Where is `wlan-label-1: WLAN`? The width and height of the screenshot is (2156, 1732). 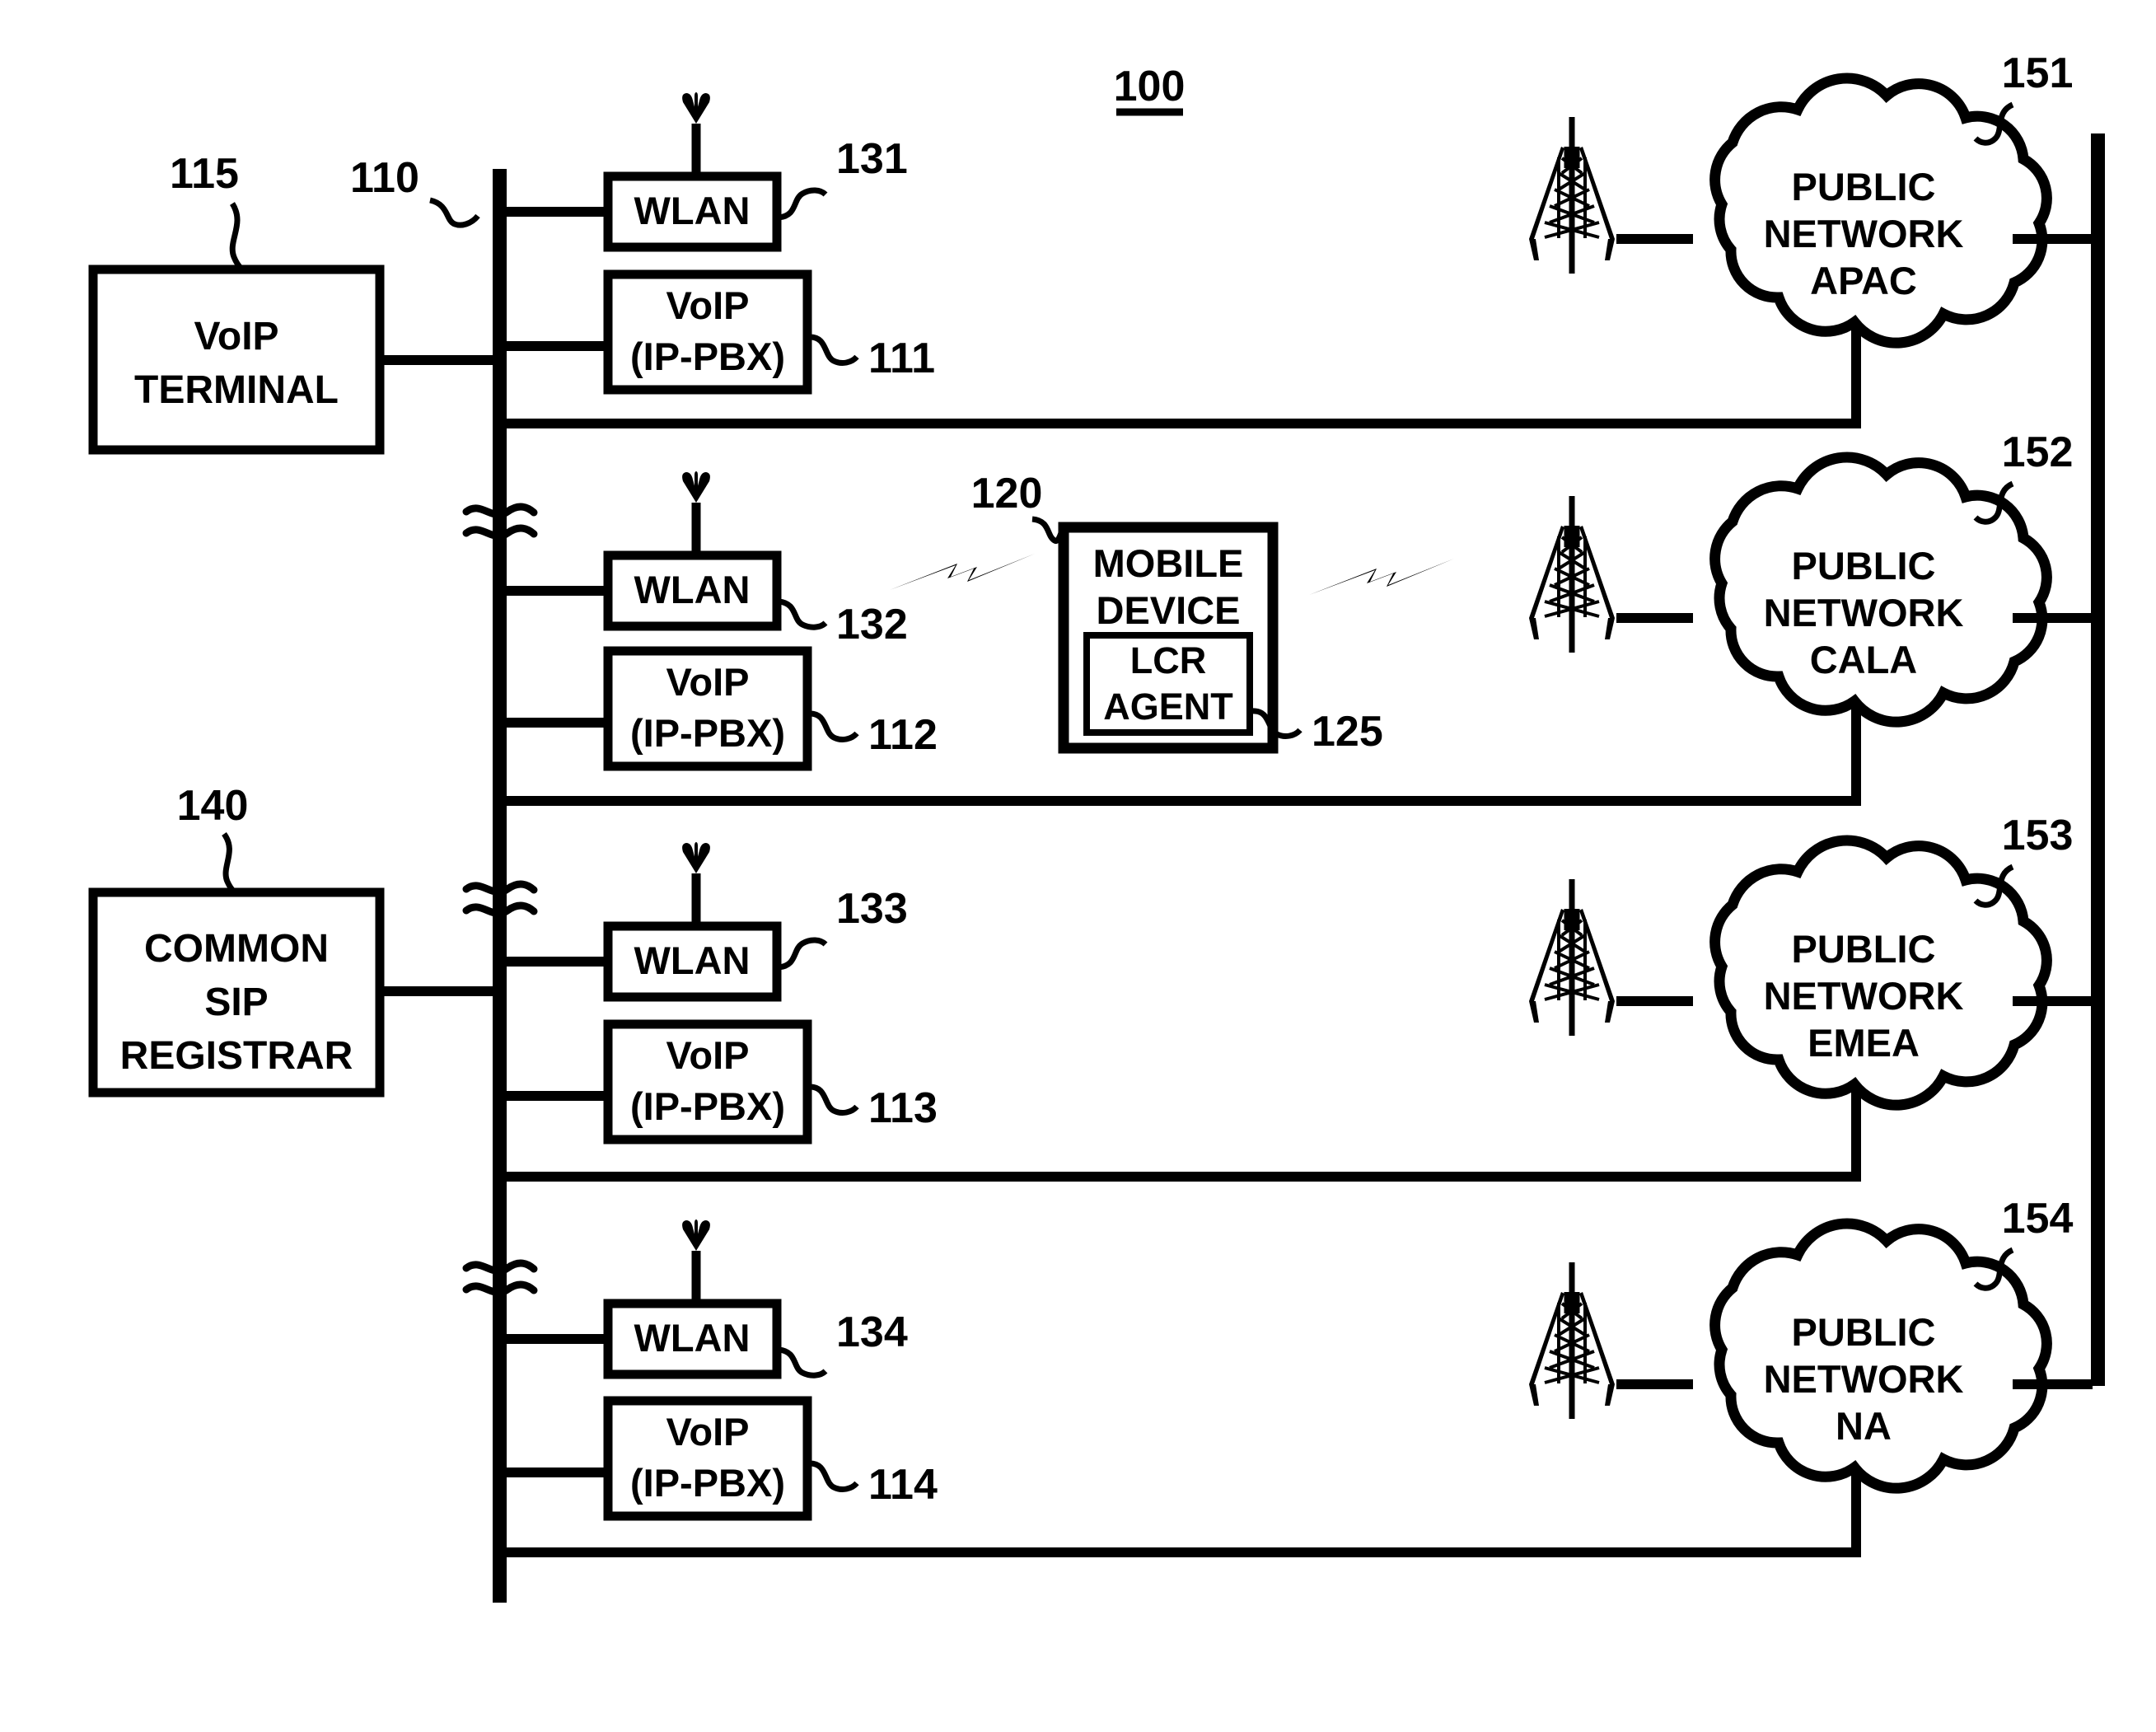
wlan-label-1: WLAN is located at coordinates (692, 210).